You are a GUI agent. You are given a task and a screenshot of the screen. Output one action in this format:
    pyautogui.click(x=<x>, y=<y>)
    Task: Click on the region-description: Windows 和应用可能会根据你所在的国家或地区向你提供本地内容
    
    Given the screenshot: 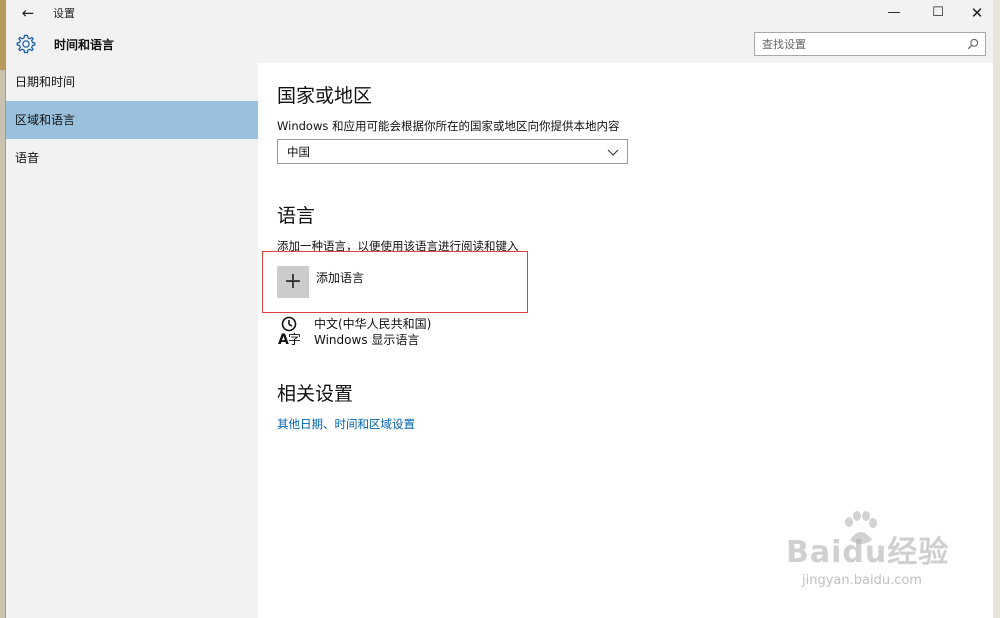 What is the action you would take?
    pyautogui.click(x=448, y=126)
    